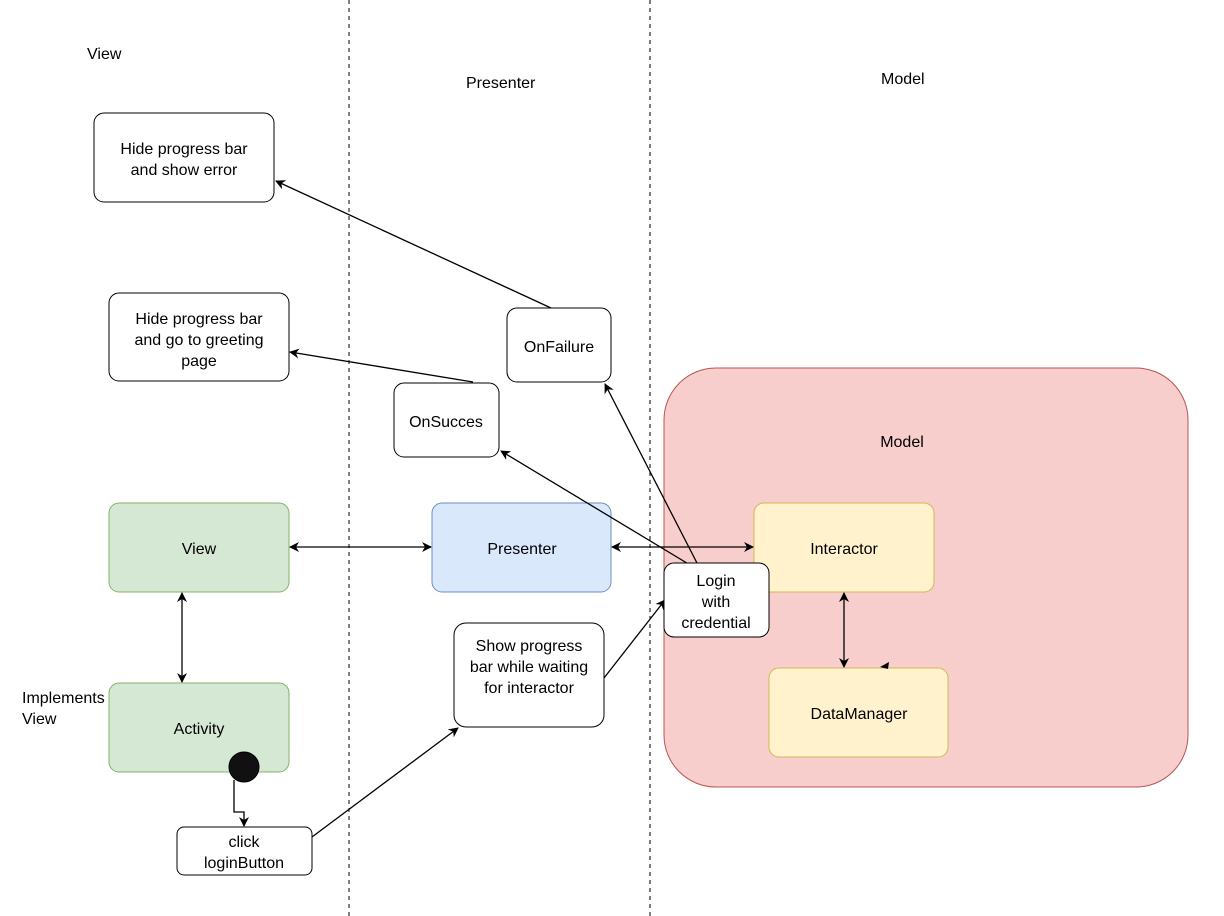 This screenshot has width=1224, height=916. What do you see at coordinates (529, 667) in the screenshot?
I see `svg-text: bar while waiting` at bounding box center [529, 667].